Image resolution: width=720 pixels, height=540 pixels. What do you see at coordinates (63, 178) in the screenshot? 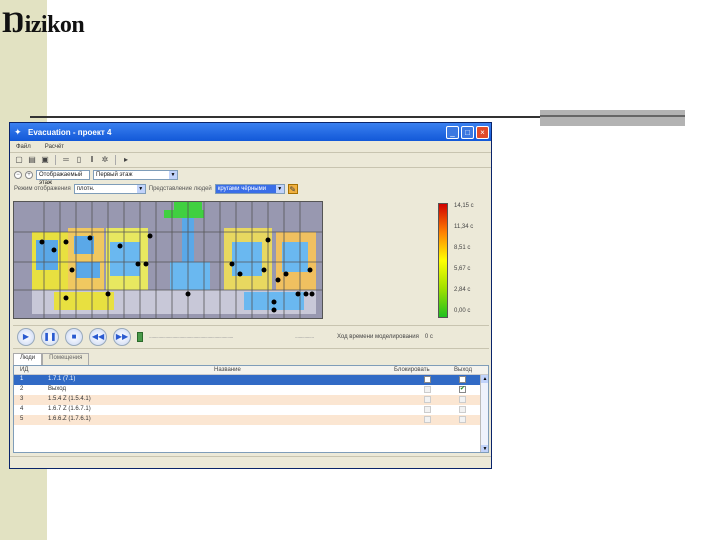
I see `floor-label: Отображаемый этаж` at bounding box center [63, 178].